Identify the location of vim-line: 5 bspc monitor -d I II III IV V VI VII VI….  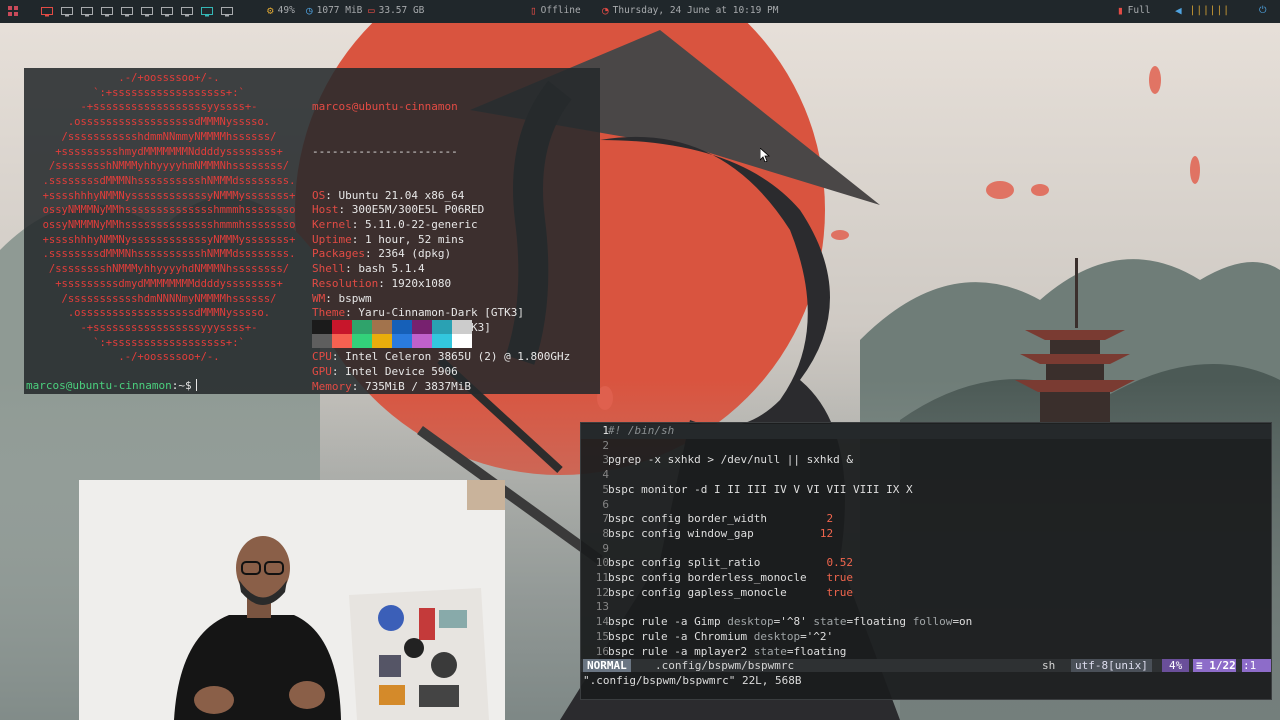
(926, 490).